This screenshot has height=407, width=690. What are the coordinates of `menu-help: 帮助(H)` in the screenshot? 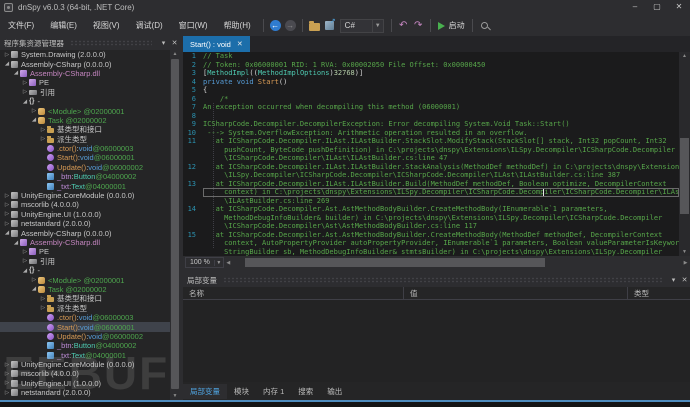 It's located at (237, 26).